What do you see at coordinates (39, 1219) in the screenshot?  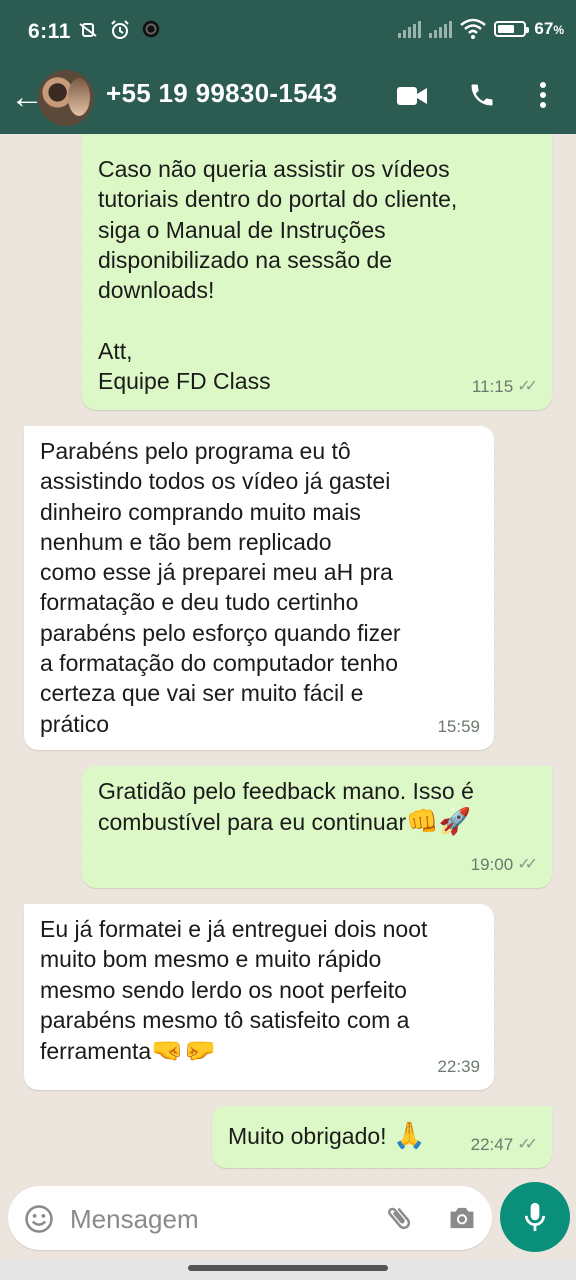 I see `emoji-icon` at bounding box center [39, 1219].